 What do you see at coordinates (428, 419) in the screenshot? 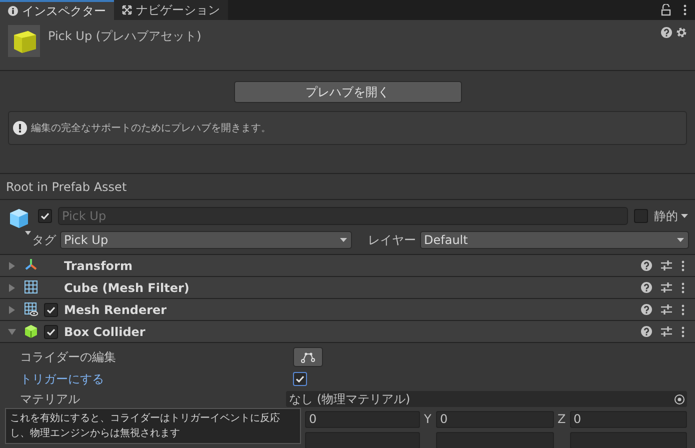
I see `axis-label: Y` at bounding box center [428, 419].